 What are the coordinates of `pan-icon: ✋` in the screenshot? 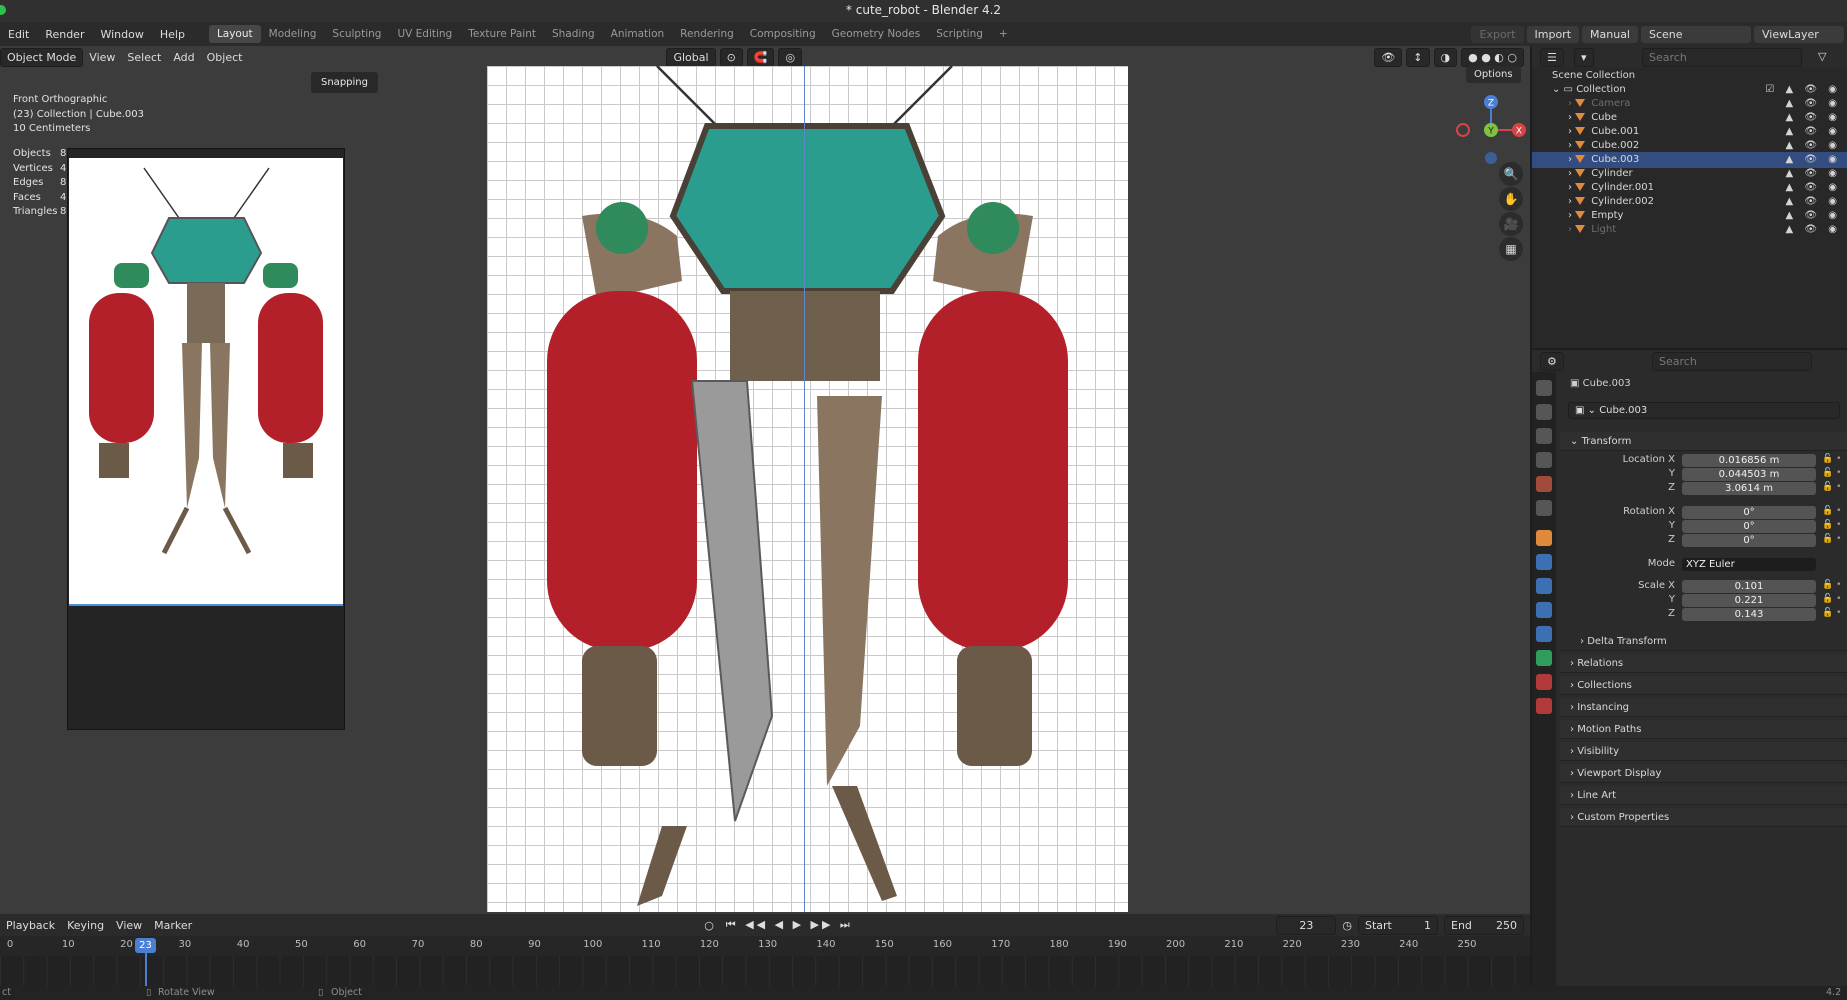 It's located at (1511, 199).